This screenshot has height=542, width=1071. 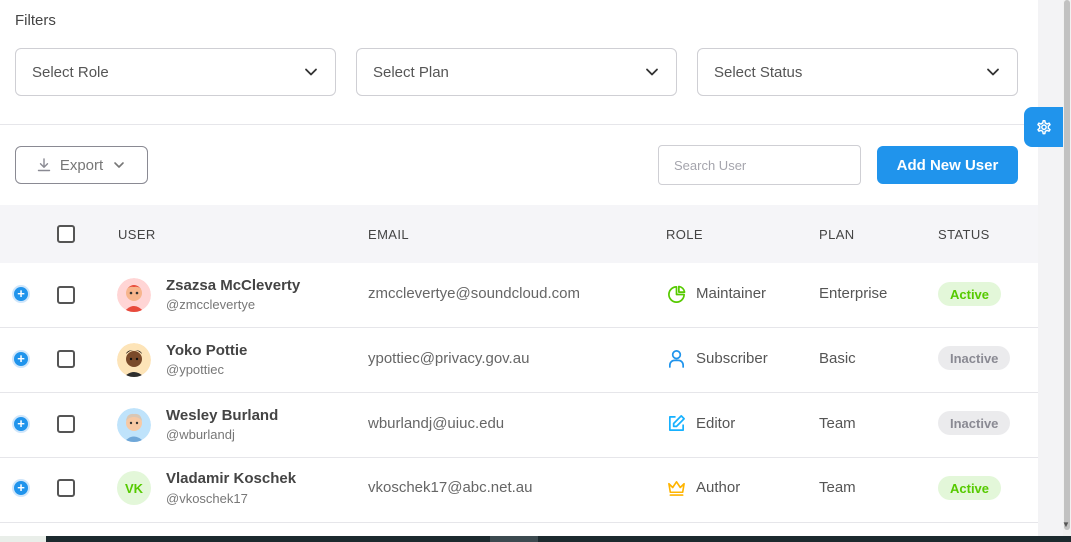 What do you see at coordinates (677, 294) in the screenshot?
I see `pie-chart-icon` at bounding box center [677, 294].